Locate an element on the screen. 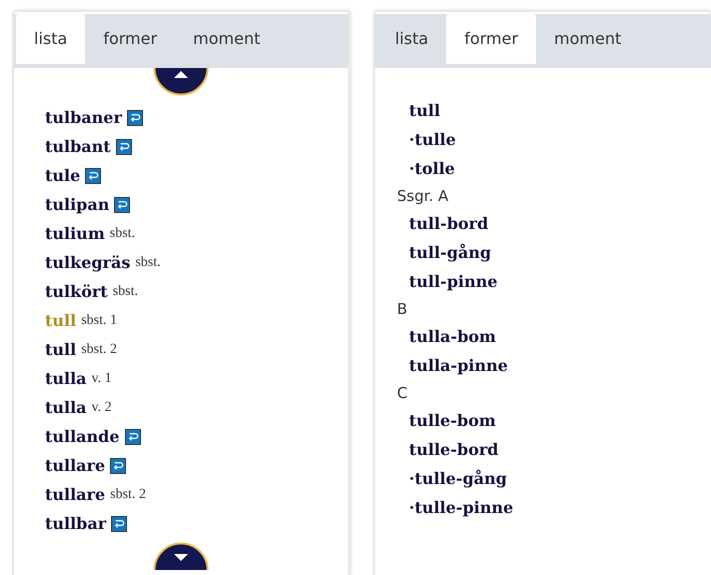 The height and width of the screenshot is (575, 711). scroll-down-button is located at coordinates (181, 556).